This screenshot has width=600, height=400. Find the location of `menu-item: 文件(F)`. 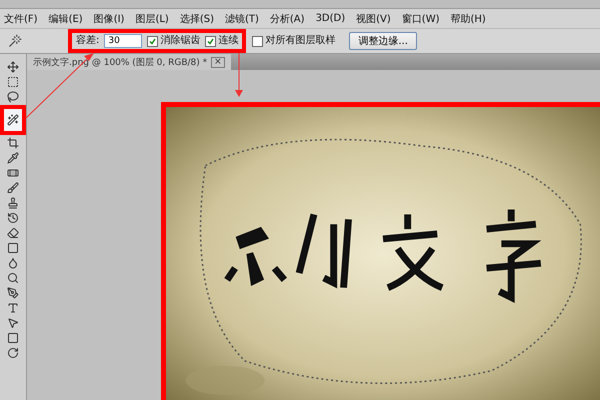

menu-item: 文件(F) is located at coordinates (21, 19).